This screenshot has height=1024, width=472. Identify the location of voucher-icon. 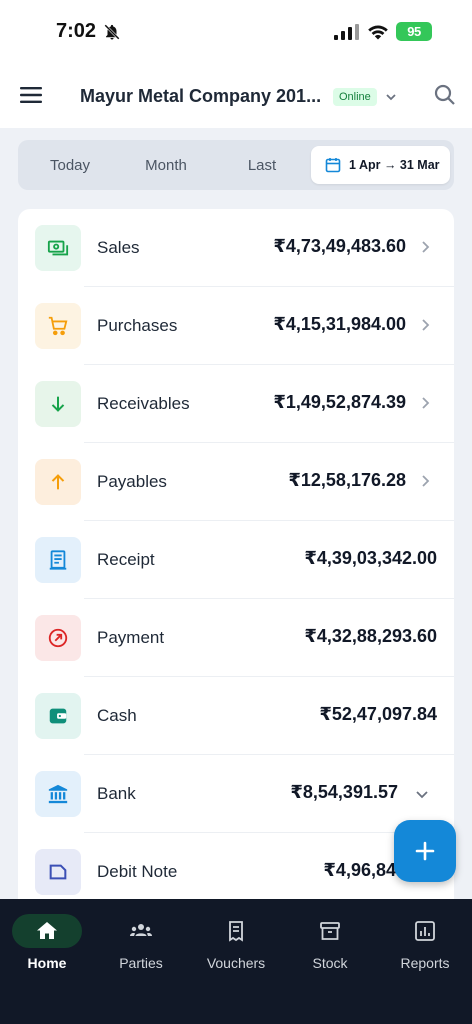
(236, 931).